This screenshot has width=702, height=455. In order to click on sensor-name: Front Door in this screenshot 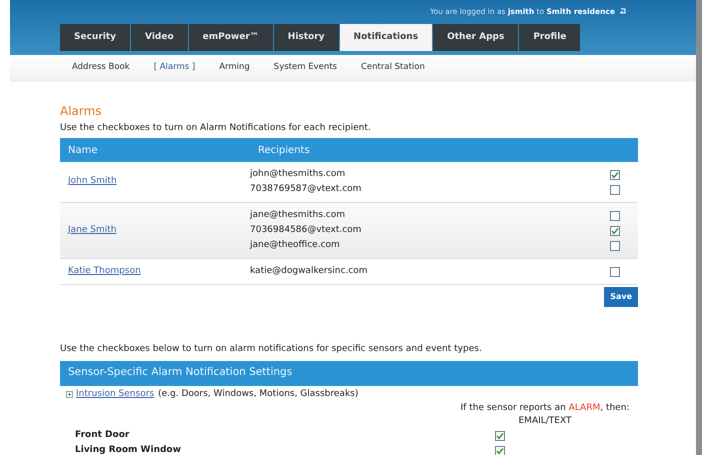, I will do `click(102, 435)`.